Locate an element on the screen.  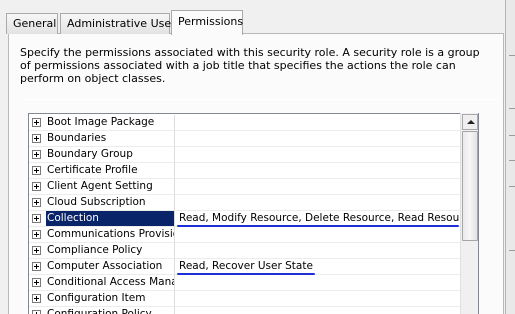
object-class-label: Boundaries is located at coordinates (77, 138).